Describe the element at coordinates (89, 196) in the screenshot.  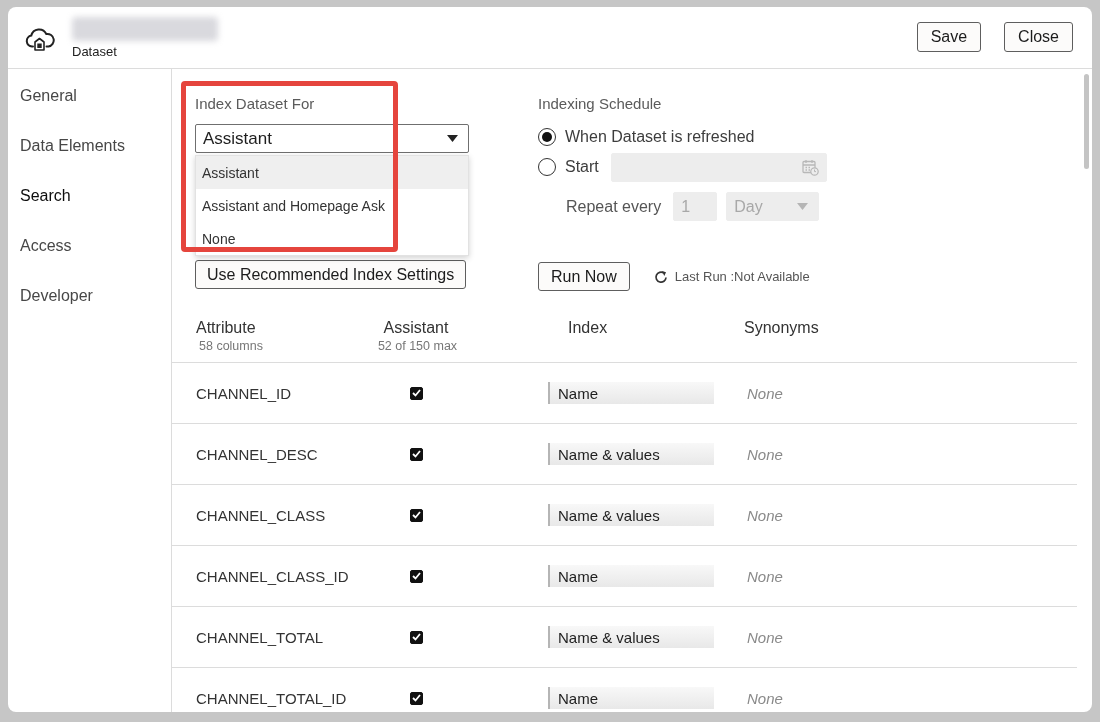
I see `sidebar-item: Search` at that location.